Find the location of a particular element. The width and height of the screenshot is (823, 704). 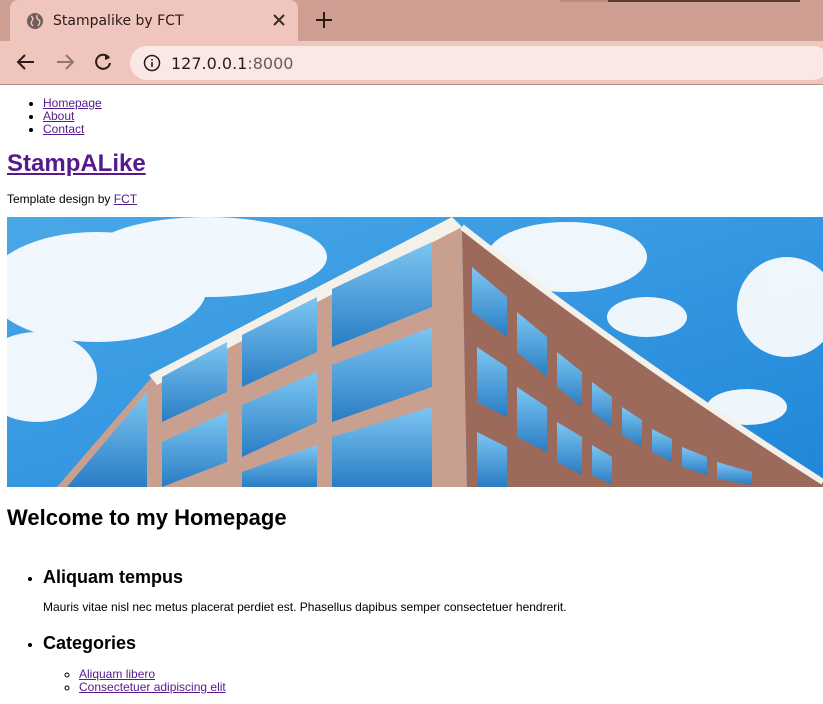

arrow-right-icon is located at coordinates (65, 62).